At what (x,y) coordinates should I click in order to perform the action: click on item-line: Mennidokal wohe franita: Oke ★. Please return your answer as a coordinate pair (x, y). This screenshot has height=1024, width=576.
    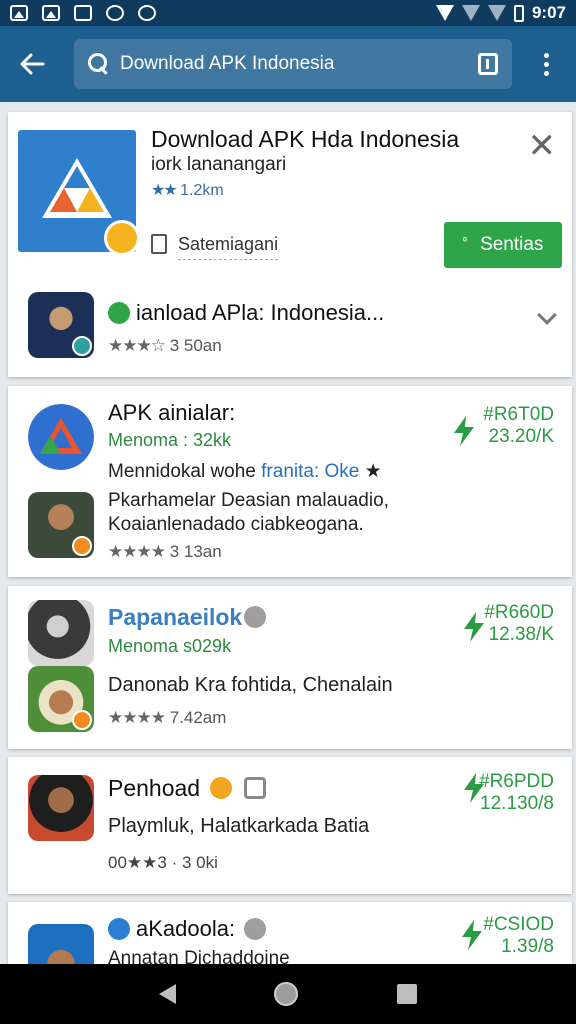
    Looking at the image, I should click on (245, 471).